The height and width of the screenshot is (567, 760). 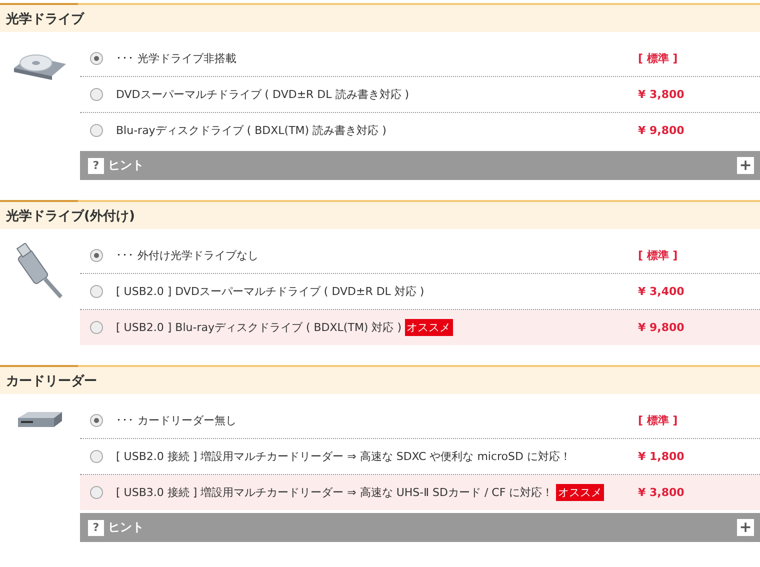 I want to click on option-row: Blu-rayディスクドライブ ( BDXL(TM) 読み書き対応 ) ¥ 9,800, so click(x=420, y=130).